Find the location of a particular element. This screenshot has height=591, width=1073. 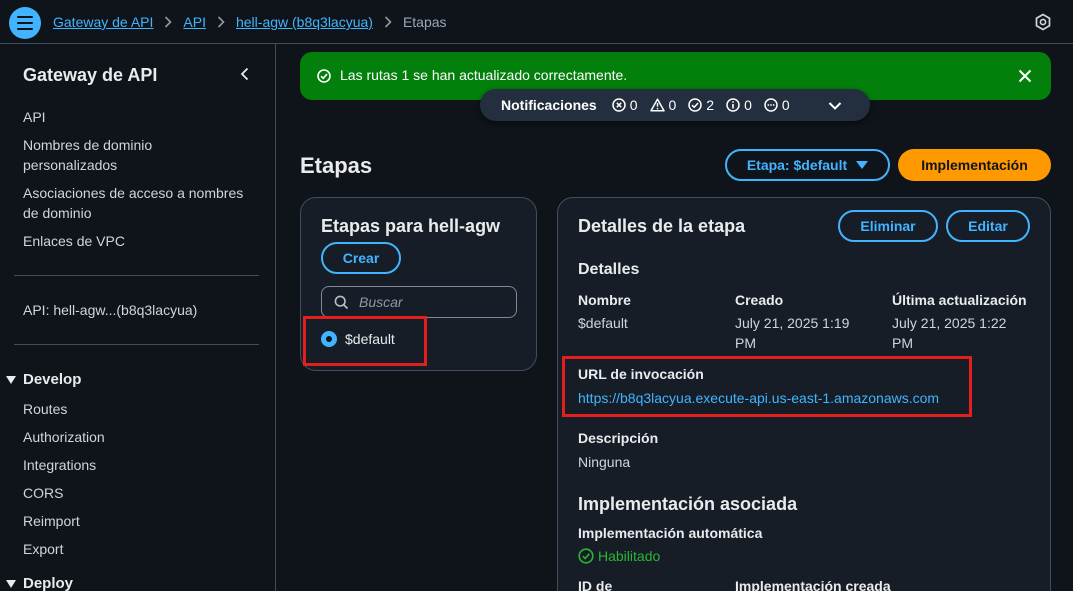

sidebar-item-cors: CORS is located at coordinates (43, 493).